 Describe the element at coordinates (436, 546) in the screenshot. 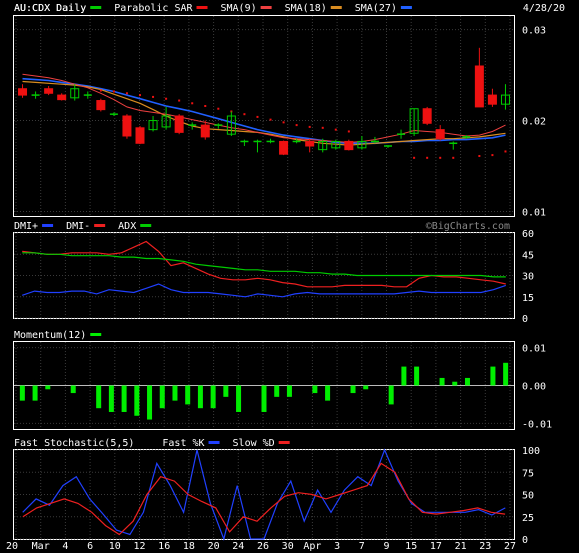

I see `x-tick-label: 17` at that location.